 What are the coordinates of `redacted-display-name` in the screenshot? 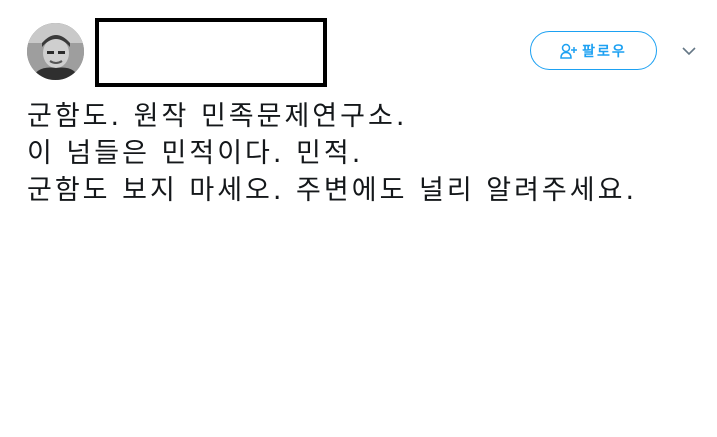 It's located at (211, 52).